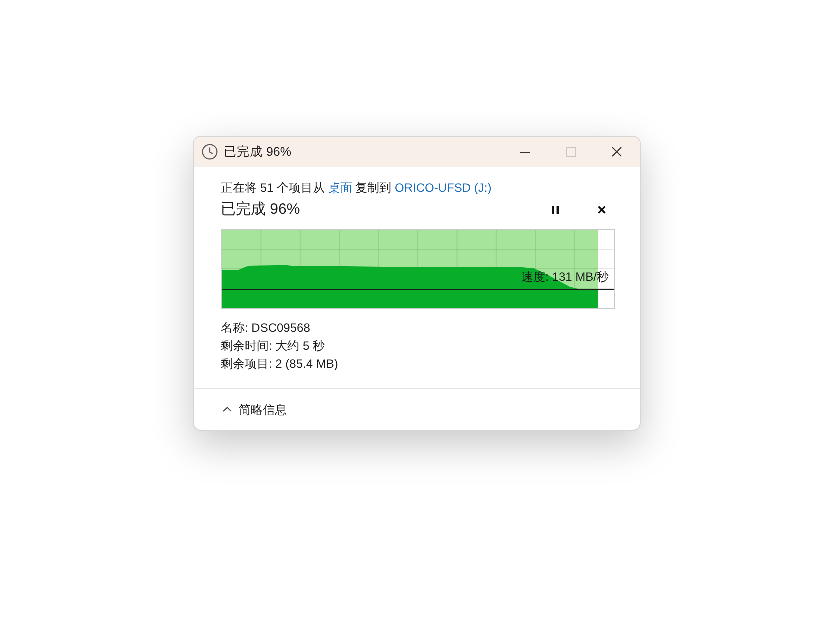 The image size is (840, 643). What do you see at coordinates (255, 410) in the screenshot?
I see `details-toggle-button: 简略信息` at bounding box center [255, 410].